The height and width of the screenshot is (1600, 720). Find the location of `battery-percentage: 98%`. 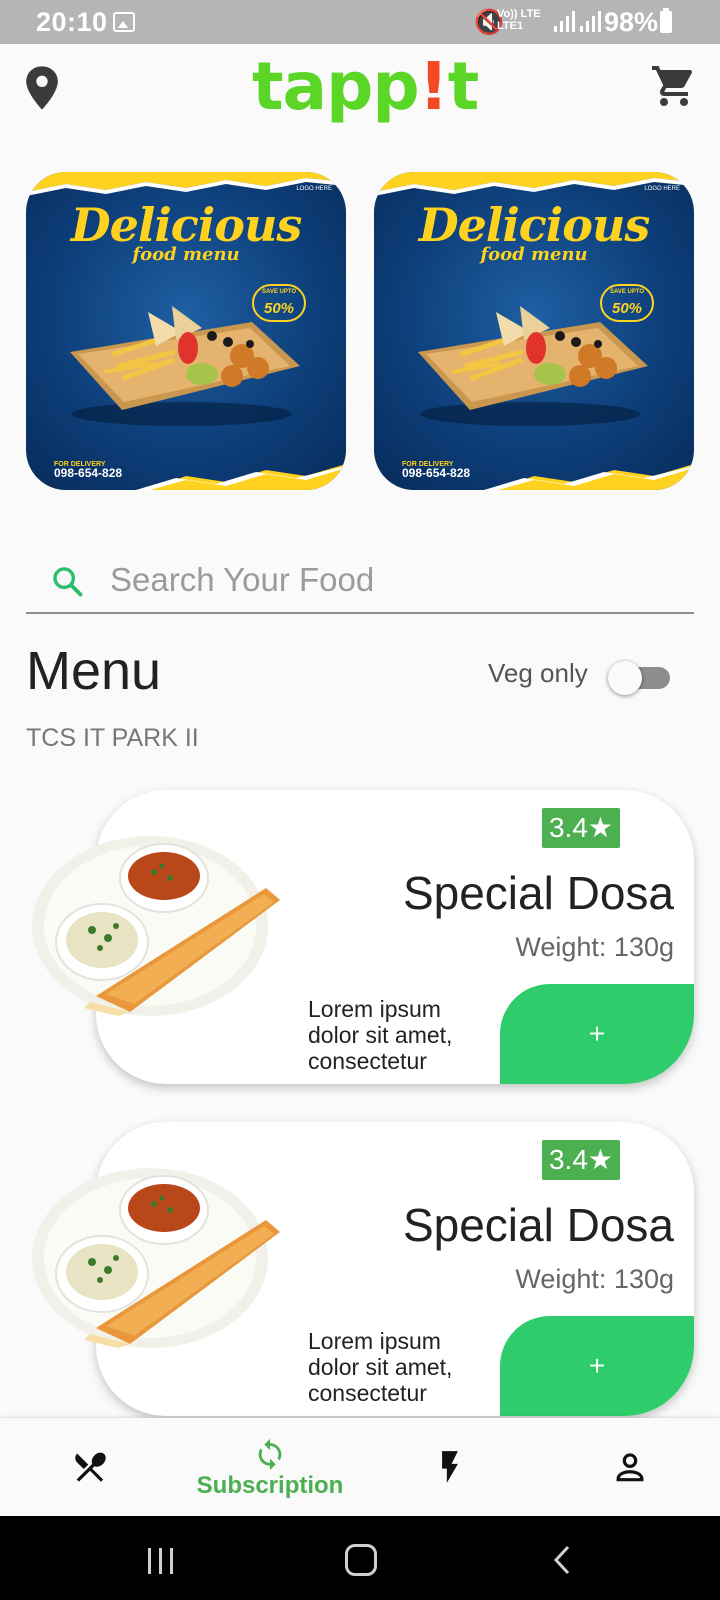

battery-percentage: 98% is located at coordinates (631, 22).